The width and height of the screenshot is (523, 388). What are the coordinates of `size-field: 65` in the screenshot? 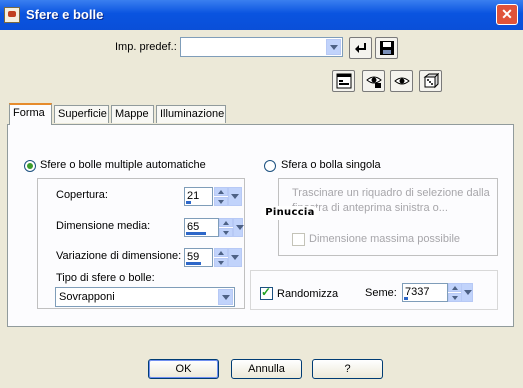 It's located at (201, 227).